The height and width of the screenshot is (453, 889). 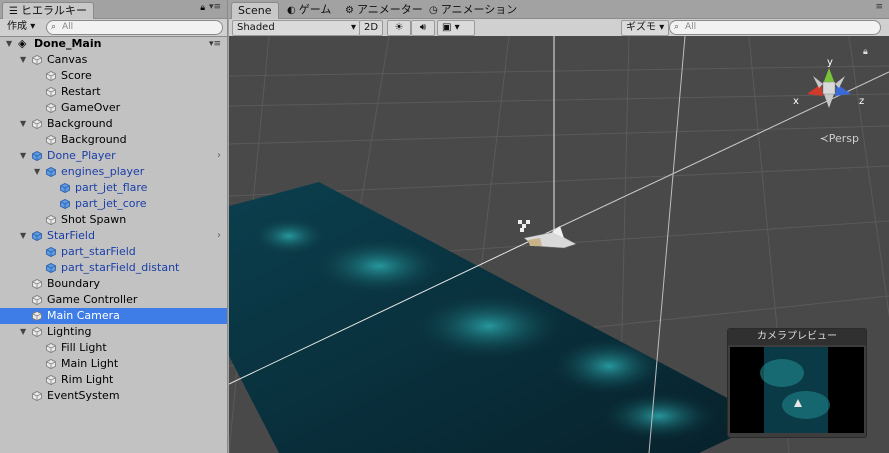 What do you see at coordinates (113, 332) in the screenshot?
I see `hierarchy-item: ▼ Lighting` at bounding box center [113, 332].